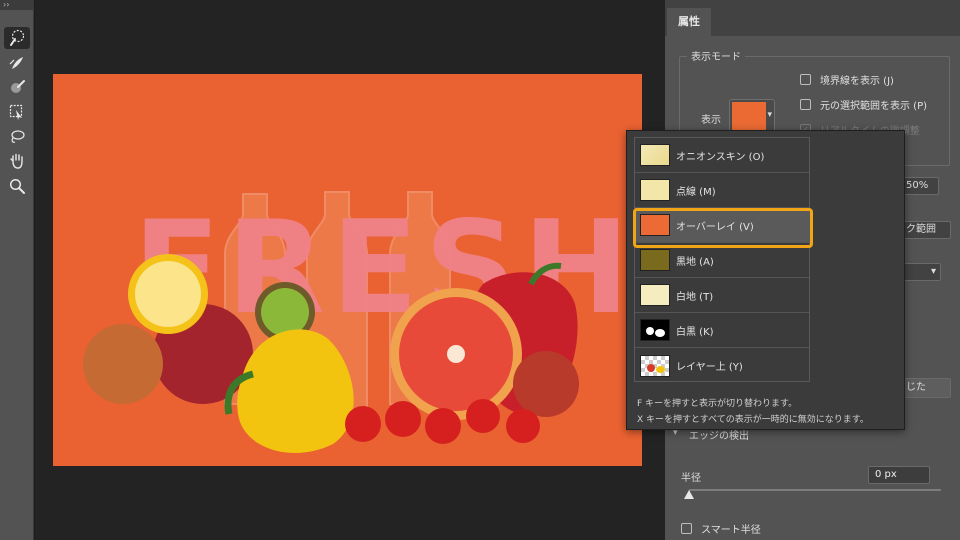 This screenshot has height=540, width=960. What do you see at coordinates (17, 38) in the screenshot?
I see `quick-selection-brush-icon` at bounding box center [17, 38].